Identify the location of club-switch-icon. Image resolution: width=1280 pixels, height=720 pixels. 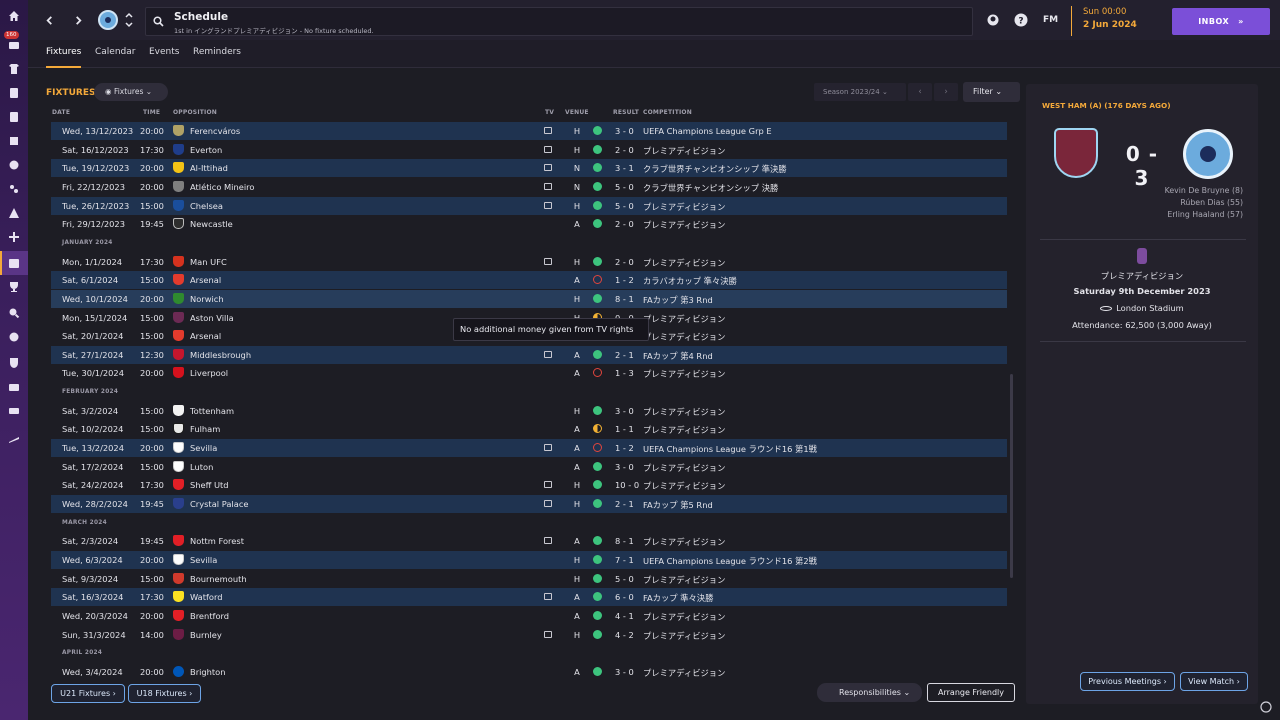
(129, 20).